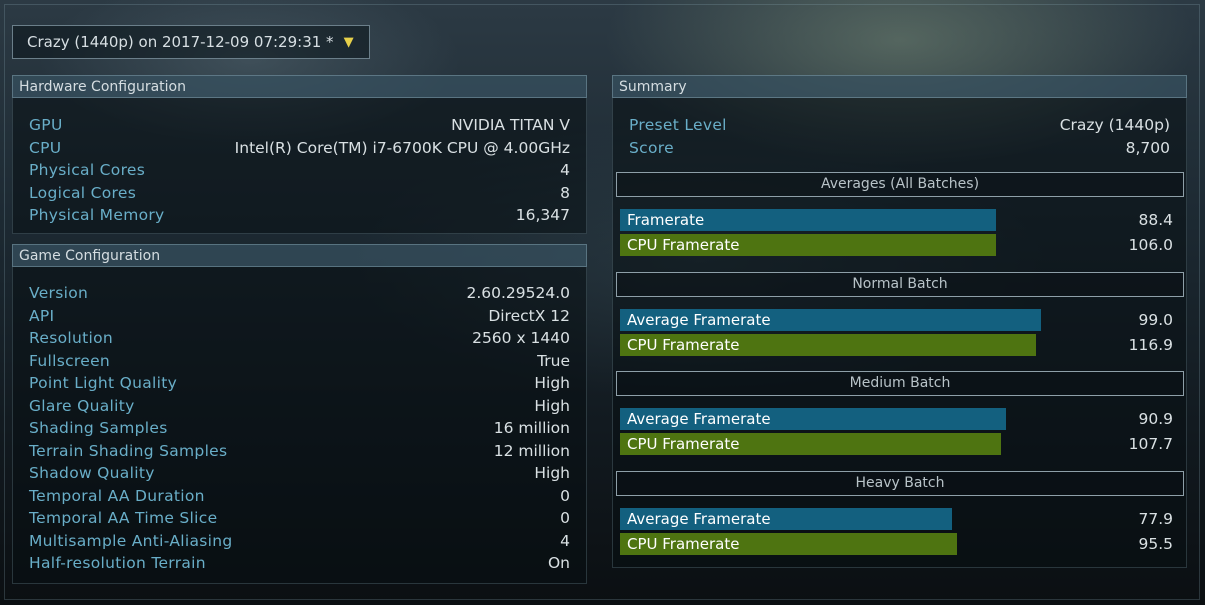  I want to click on game-setting-row: Resolution 2560 x 1440, so click(299, 340).